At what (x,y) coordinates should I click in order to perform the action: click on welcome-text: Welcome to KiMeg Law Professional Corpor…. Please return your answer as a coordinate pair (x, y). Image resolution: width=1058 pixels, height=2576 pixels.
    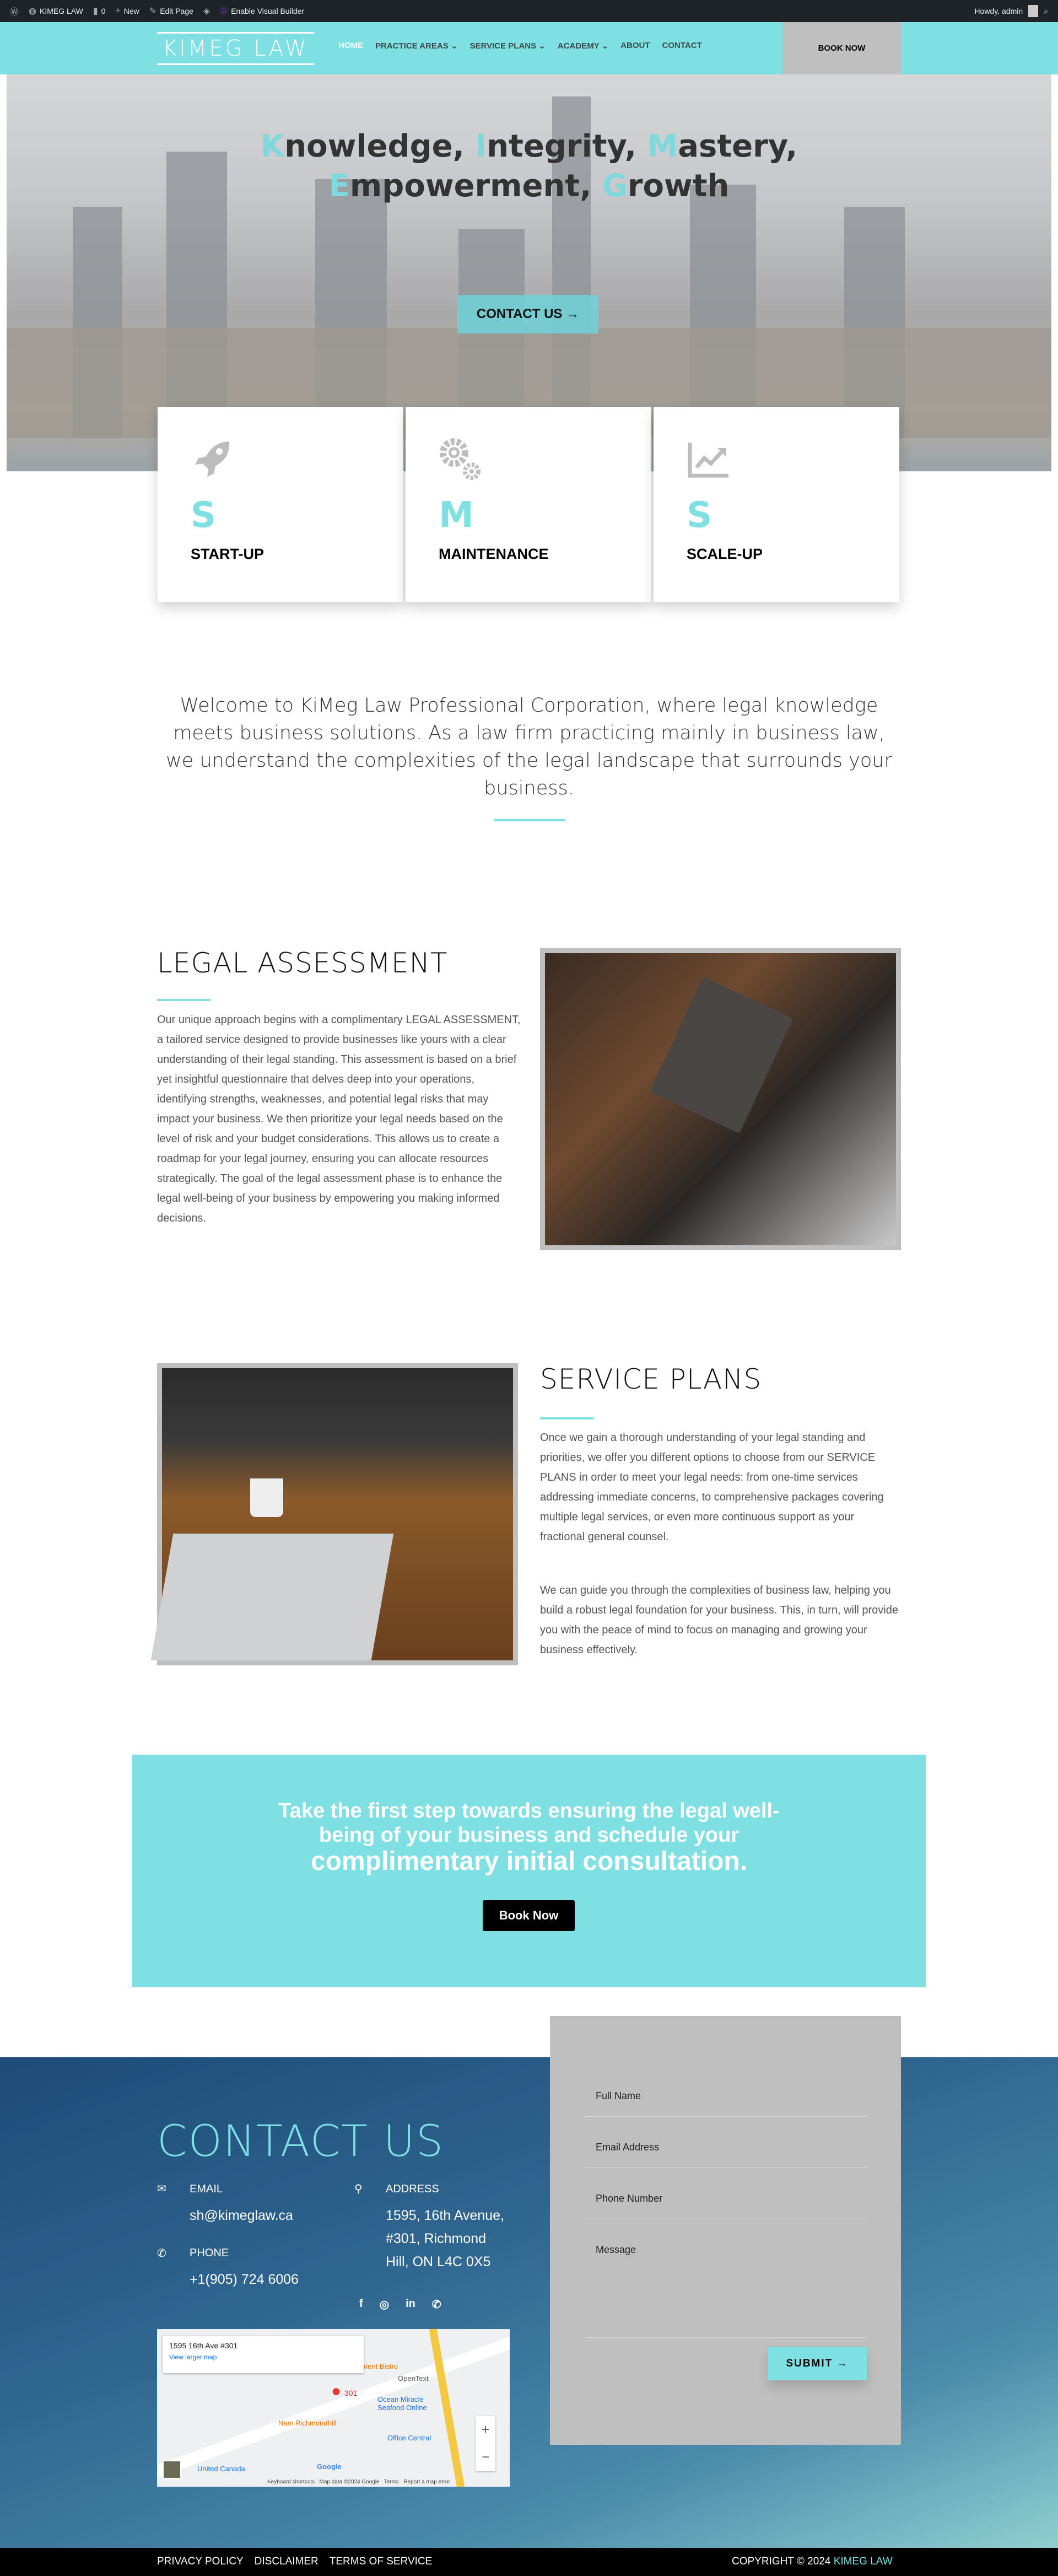
    Looking at the image, I should click on (529, 747).